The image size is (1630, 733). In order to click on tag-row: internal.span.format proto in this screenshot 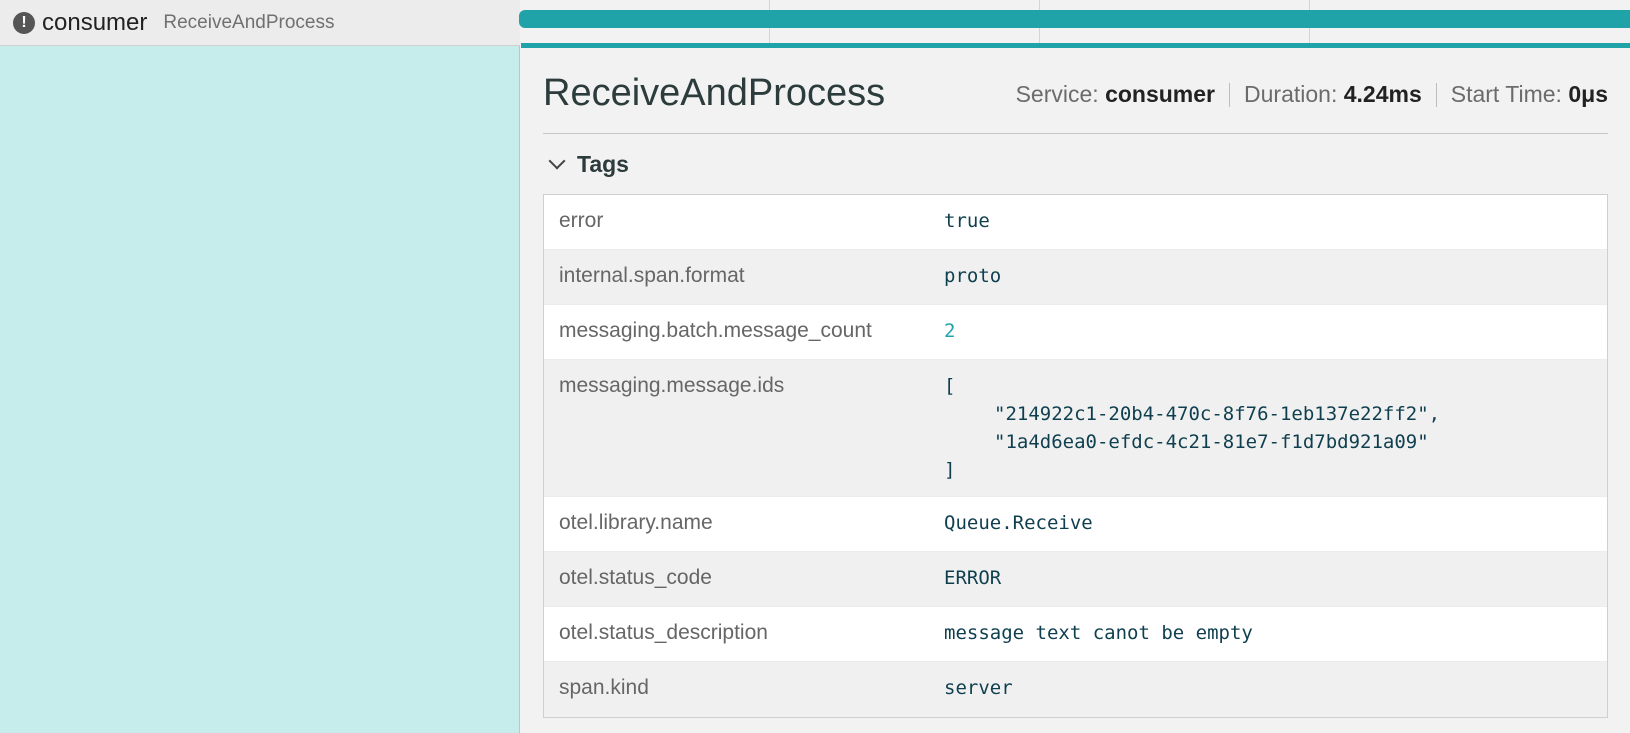, I will do `click(1075, 277)`.